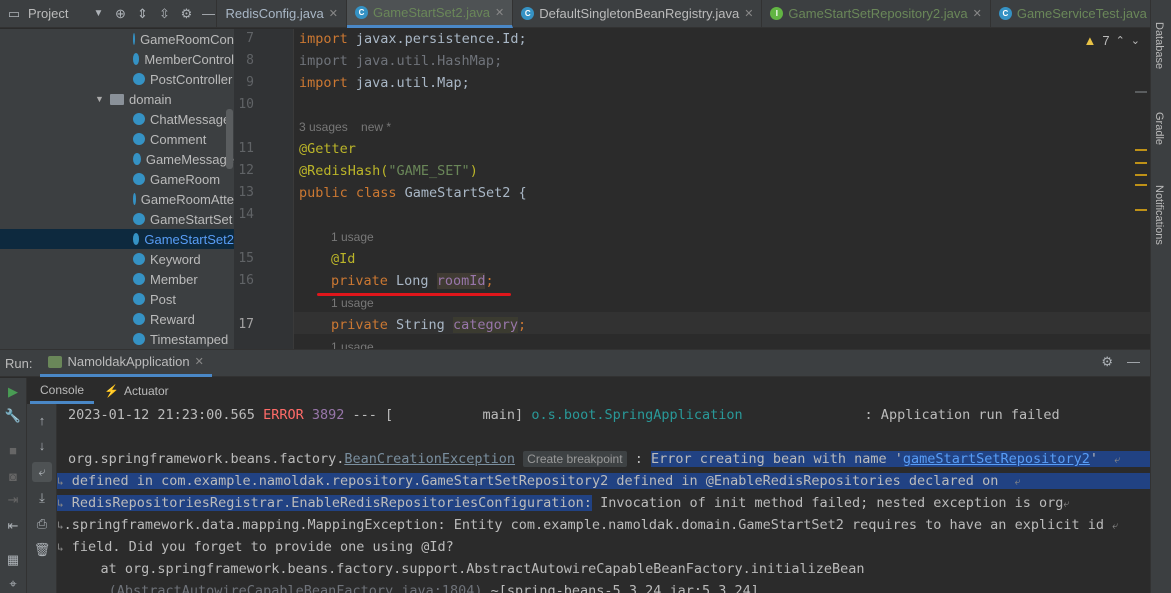 This screenshot has height=593, width=1171. What do you see at coordinates (401, 61) in the screenshot?
I see `code-line: import java.util.HashMap;` at bounding box center [401, 61].